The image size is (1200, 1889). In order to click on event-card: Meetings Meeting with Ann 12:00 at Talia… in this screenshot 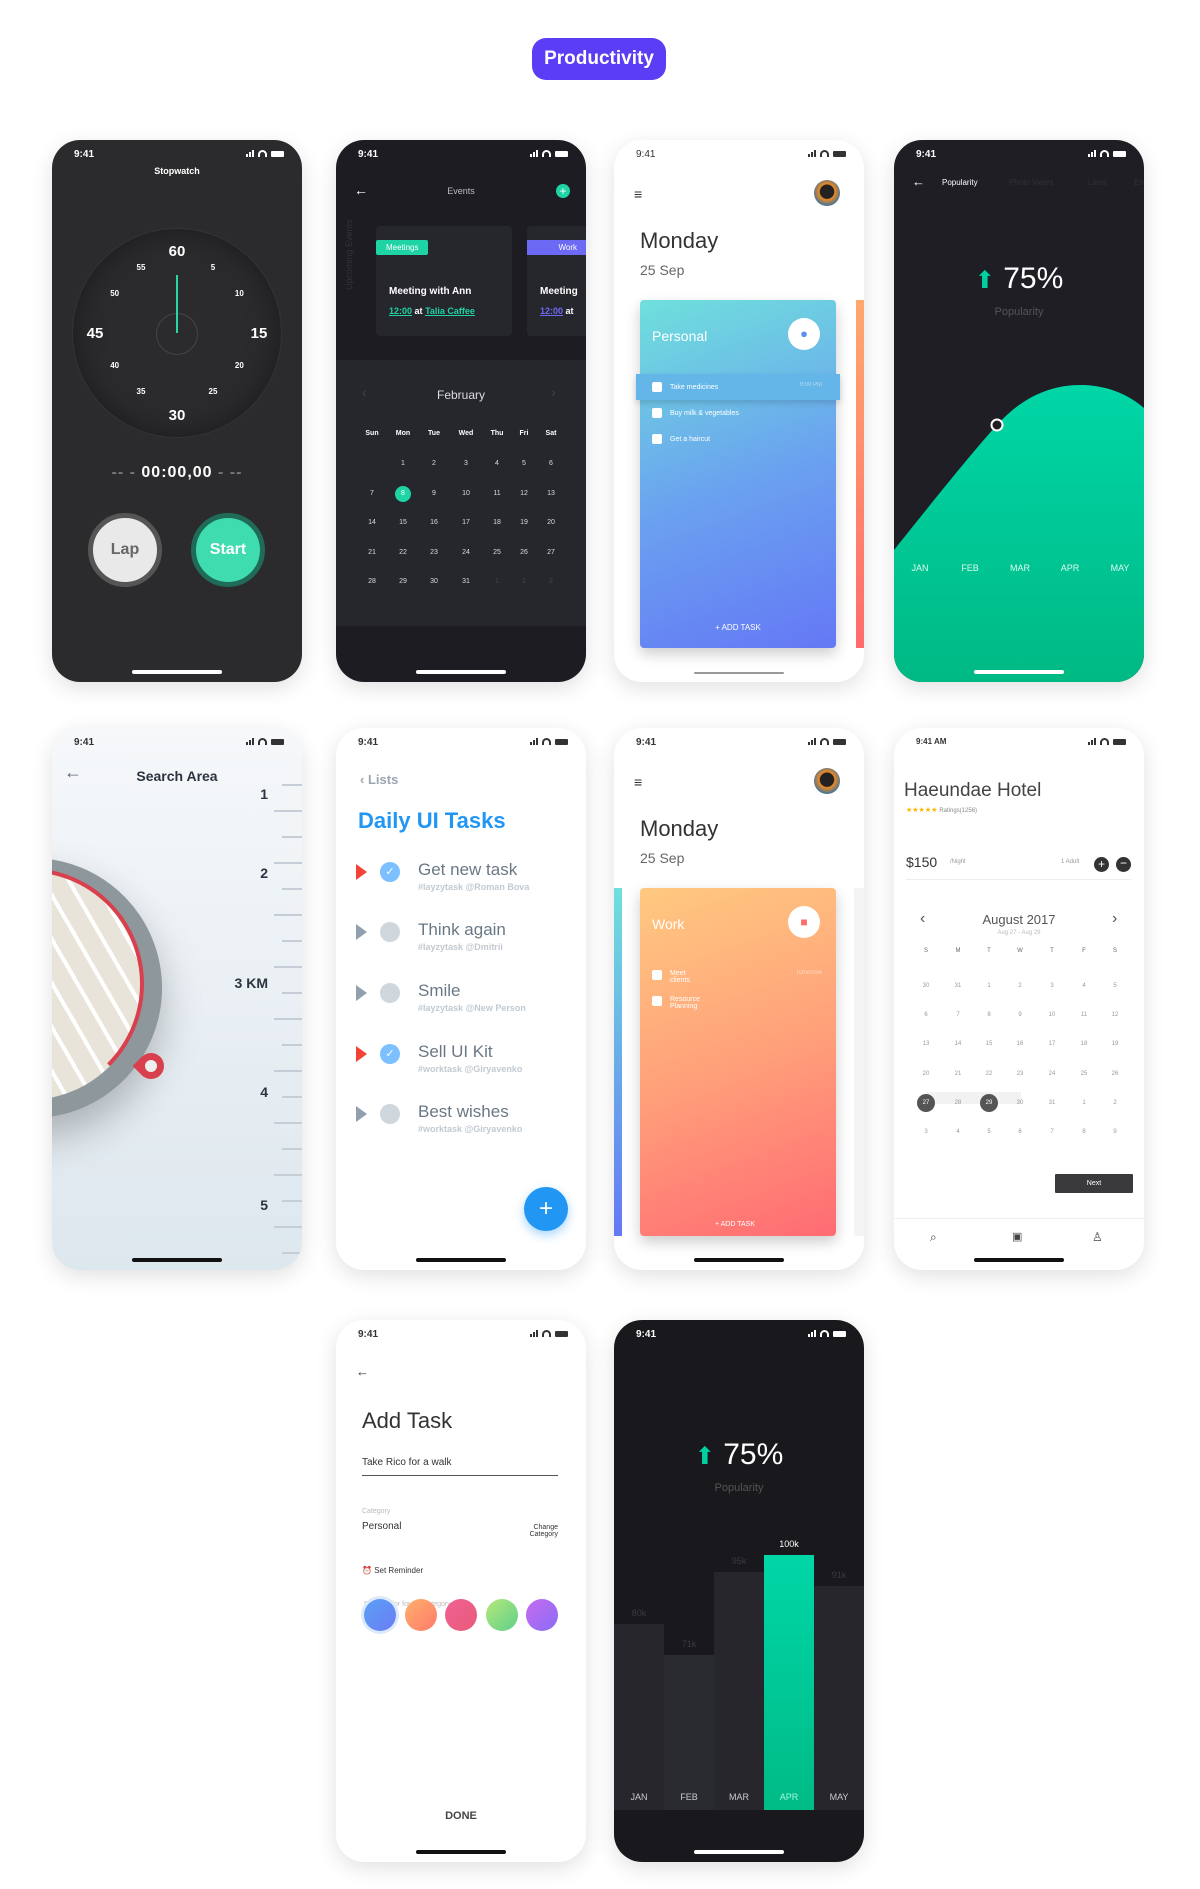, I will do `click(444, 281)`.